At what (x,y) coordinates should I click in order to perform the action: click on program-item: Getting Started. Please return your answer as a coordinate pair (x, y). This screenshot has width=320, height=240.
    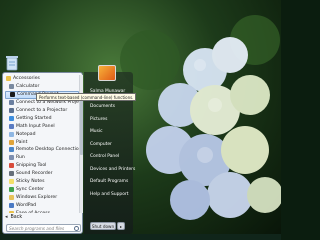
    Looking at the image, I should click on (42, 118).